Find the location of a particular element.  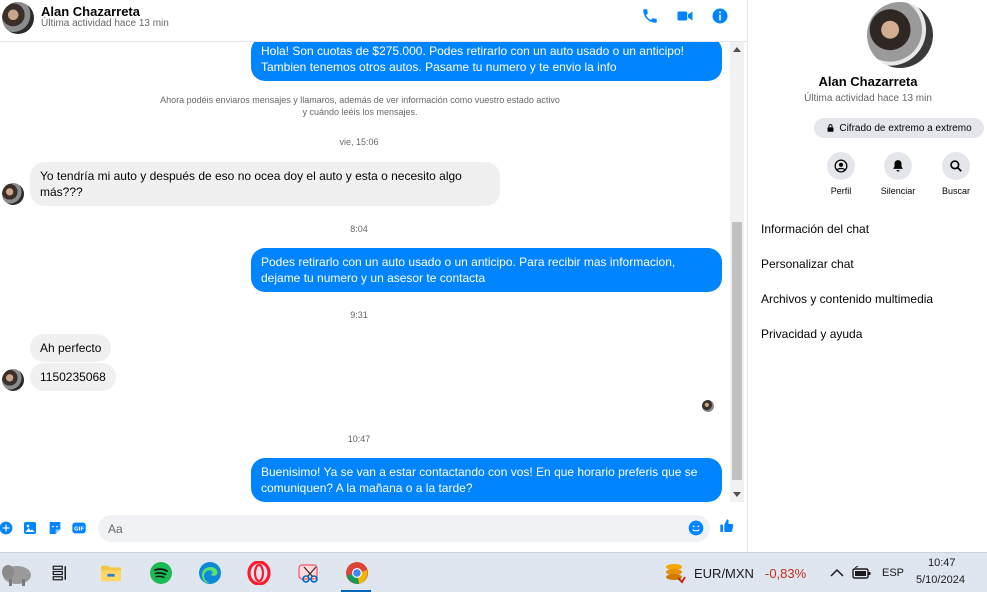

scroll-down-arrow-icon is located at coordinates (737, 494).